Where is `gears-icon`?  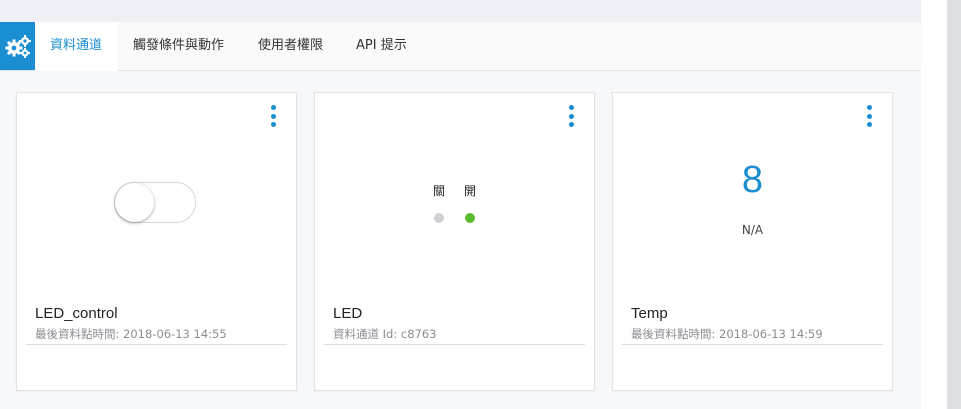 gears-icon is located at coordinates (17, 46).